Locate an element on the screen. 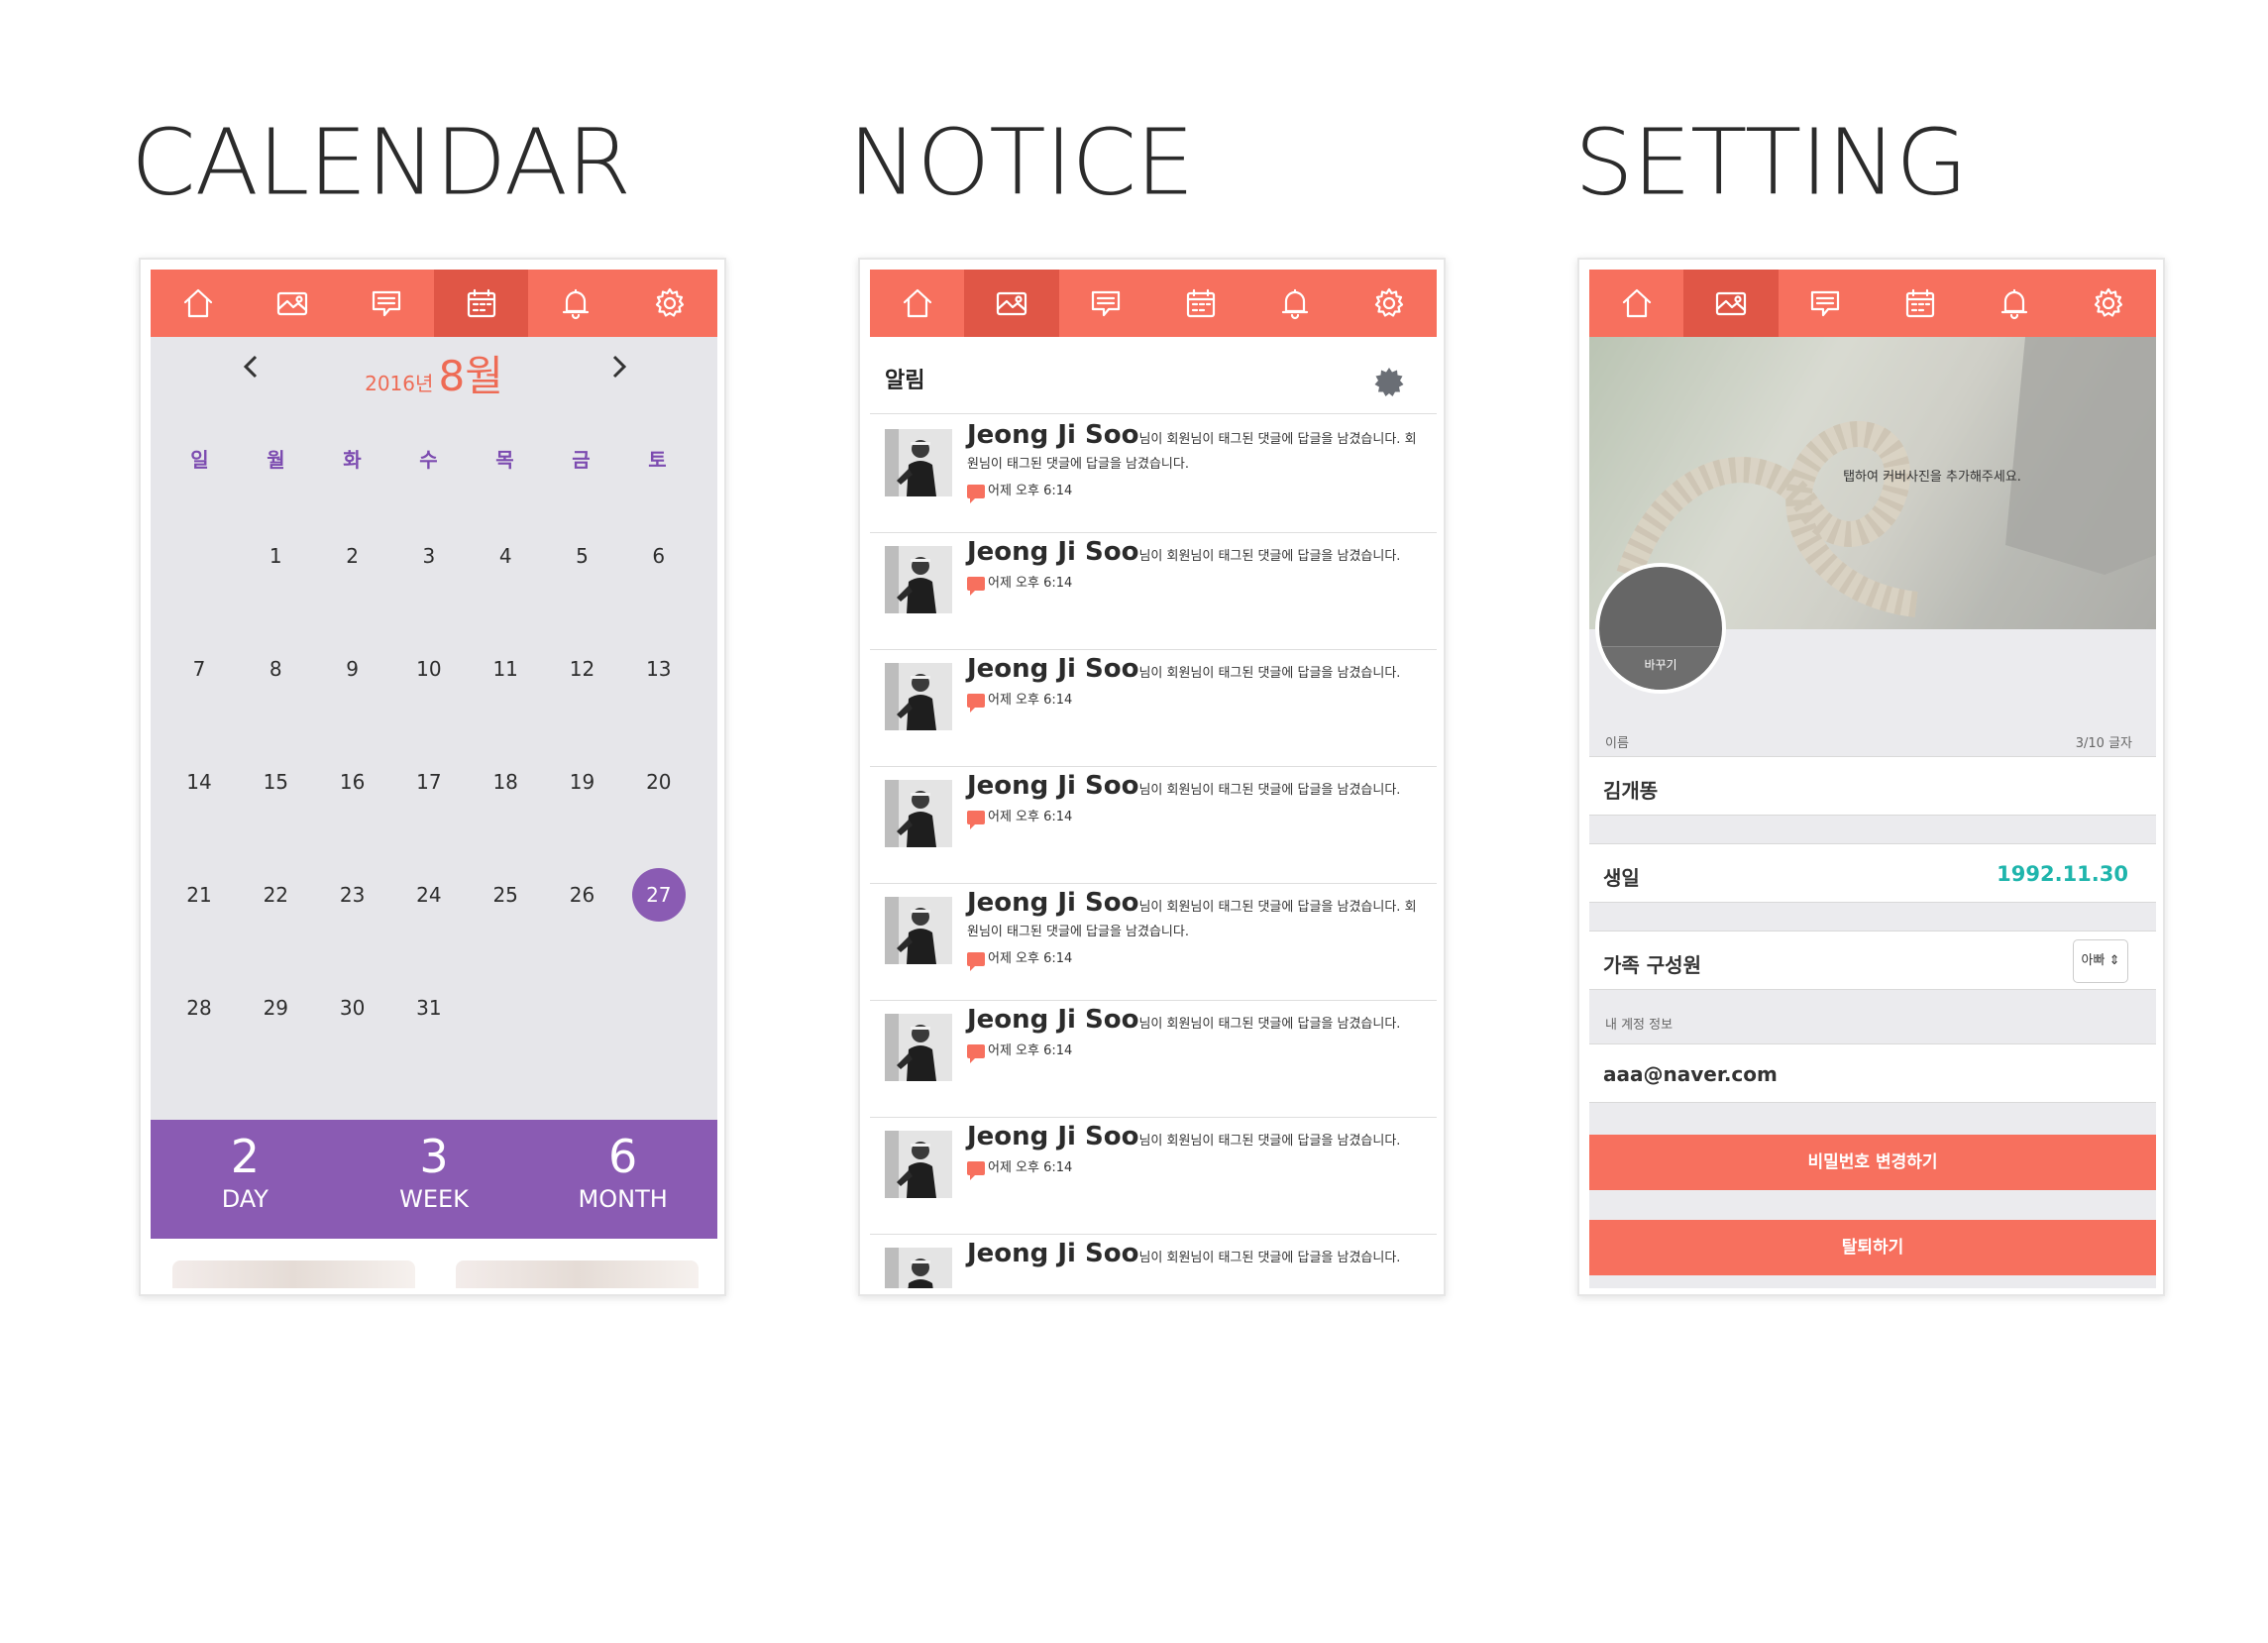  day-cell: 8 is located at coordinates (275, 669).